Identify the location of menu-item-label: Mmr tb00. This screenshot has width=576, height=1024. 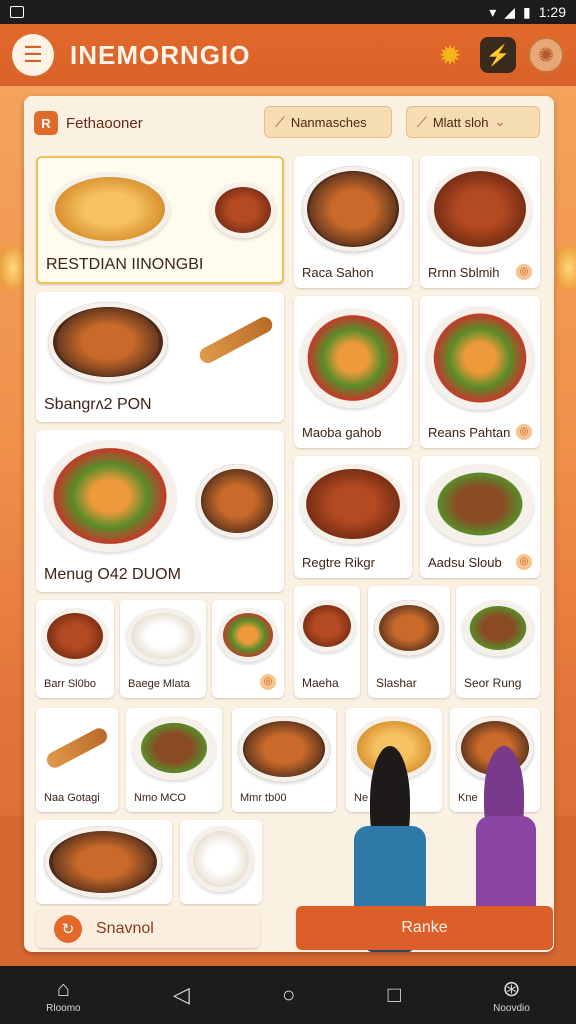
(263, 798).